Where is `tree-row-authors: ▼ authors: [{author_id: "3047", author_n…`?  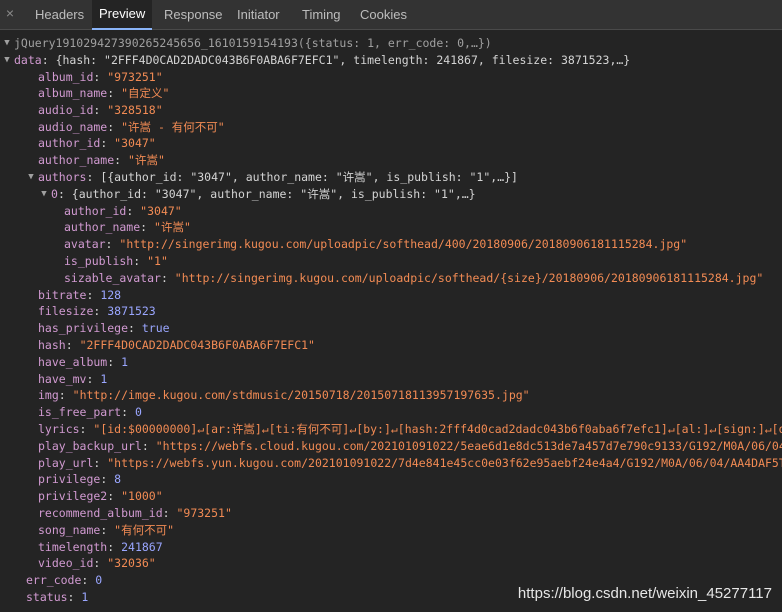 tree-row-authors: ▼ authors: [{author_id: "3047", author_n… is located at coordinates (391, 177).